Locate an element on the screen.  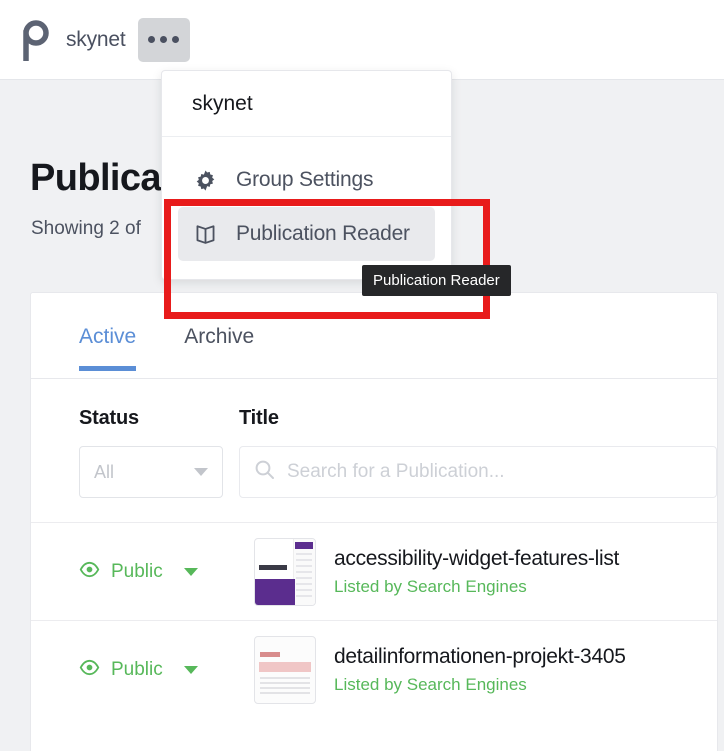
publication-tabs: Active Archive is located at coordinates (374, 336).